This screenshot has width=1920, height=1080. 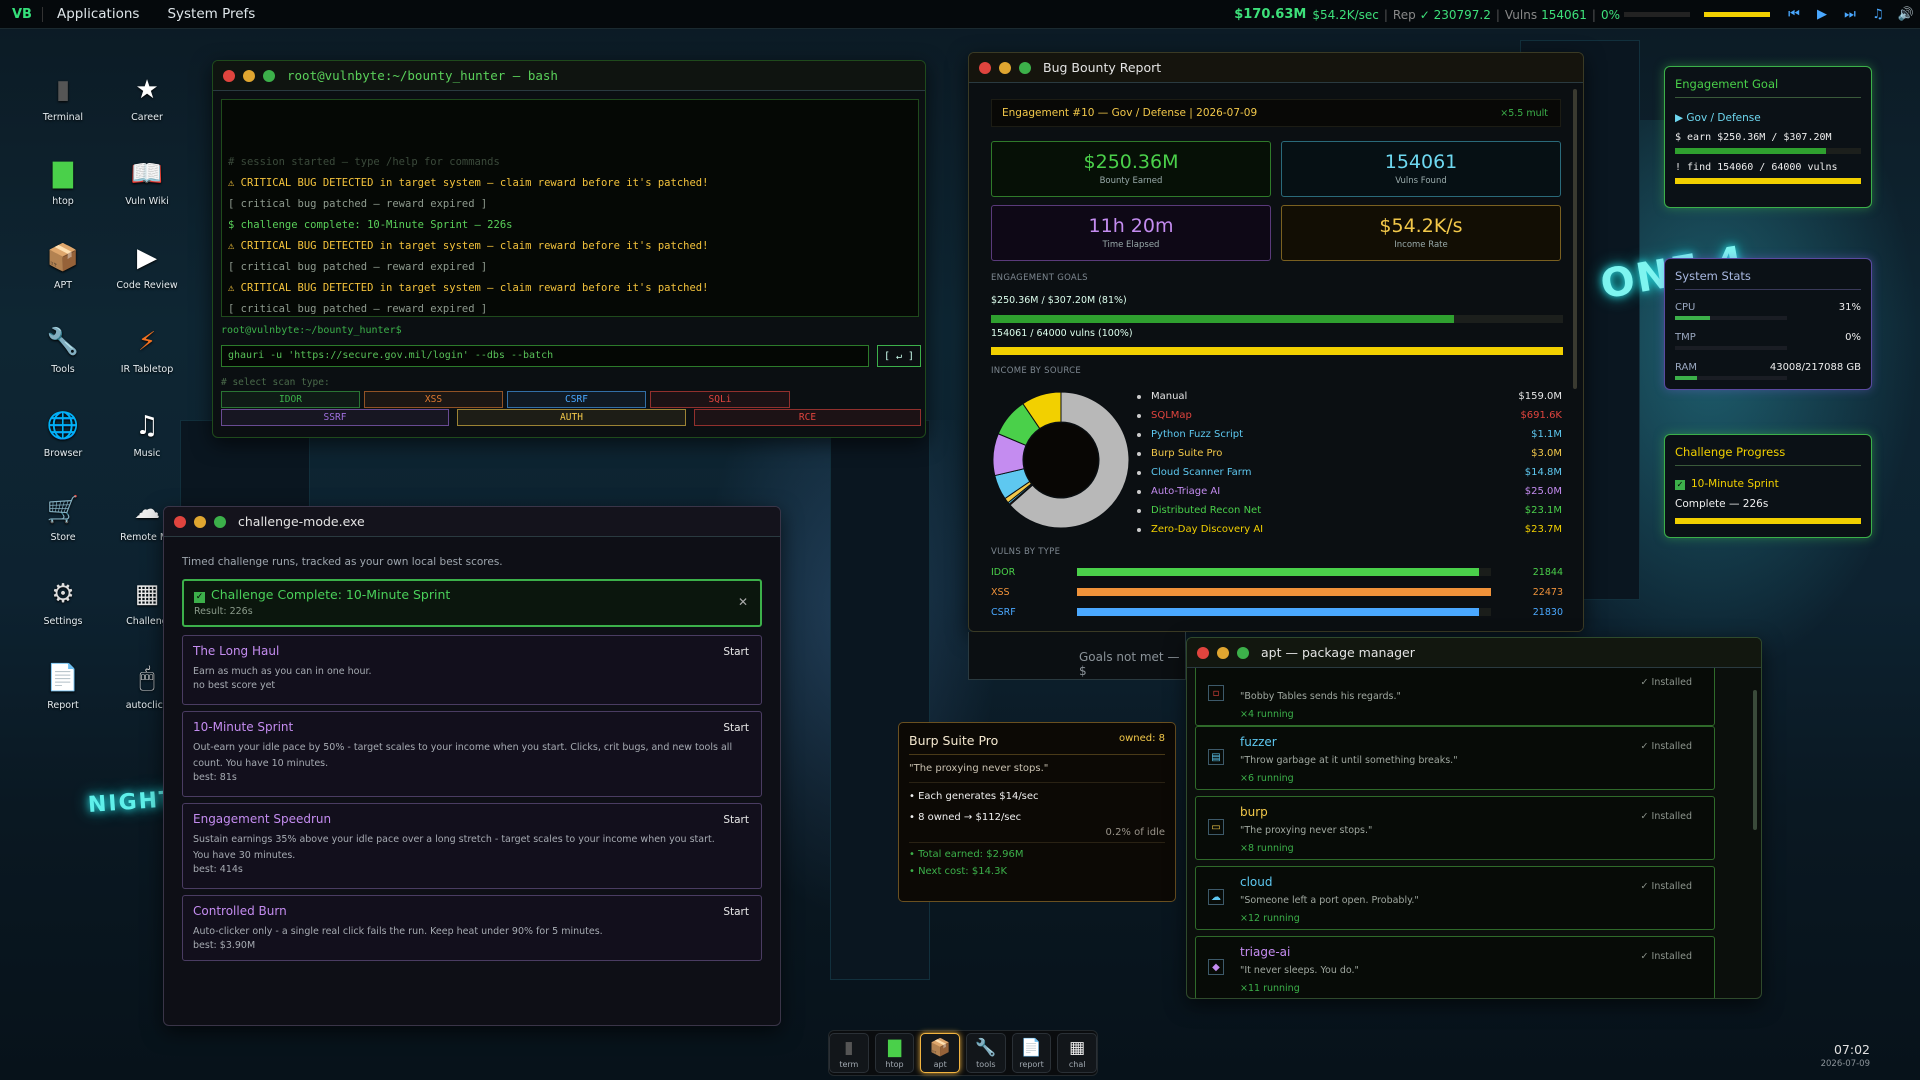 What do you see at coordinates (147, 285) in the screenshot?
I see `desktop-icon-label: Code Review` at bounding box center [147, 285].